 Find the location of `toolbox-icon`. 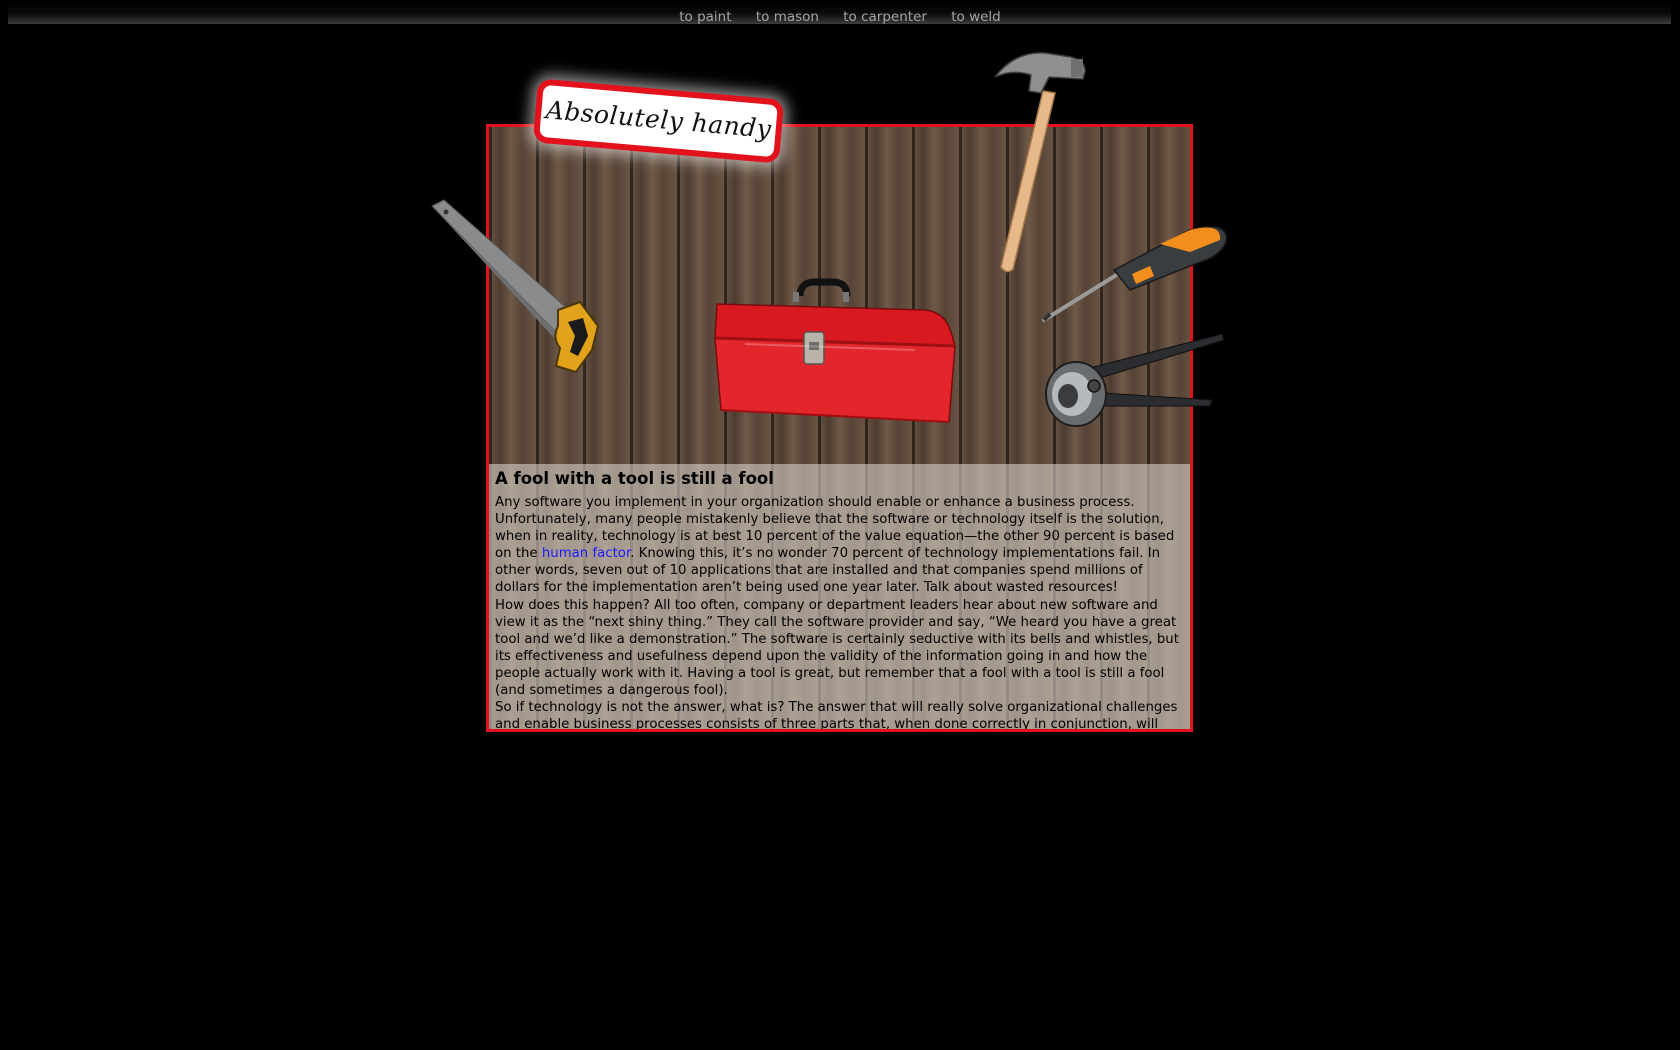

toolbox-icon is located at coordinates (835, 350).